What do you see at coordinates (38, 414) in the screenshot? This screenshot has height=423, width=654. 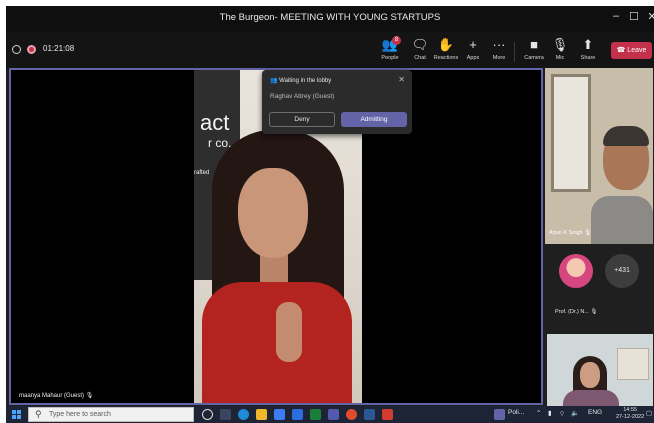 I see `search-icon: ⚲` at bounding box center [38, 414].